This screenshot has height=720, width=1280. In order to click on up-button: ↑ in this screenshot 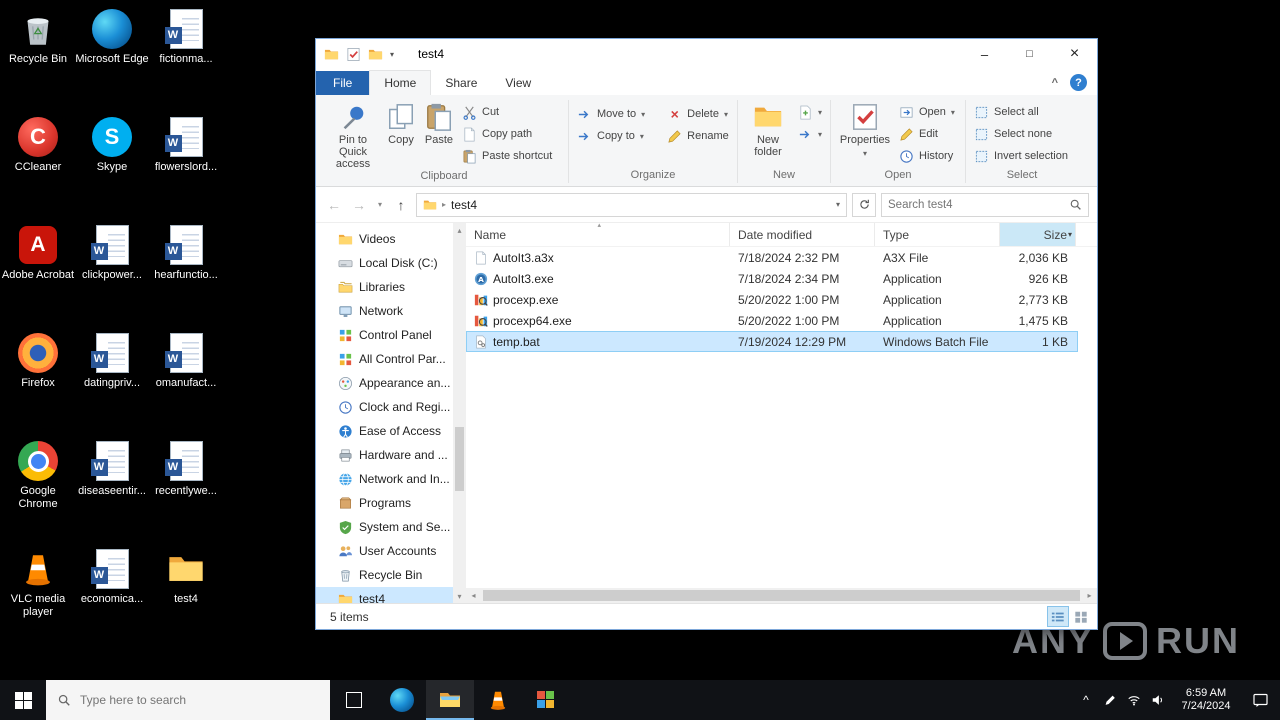, I will do `click(401, 205)`.